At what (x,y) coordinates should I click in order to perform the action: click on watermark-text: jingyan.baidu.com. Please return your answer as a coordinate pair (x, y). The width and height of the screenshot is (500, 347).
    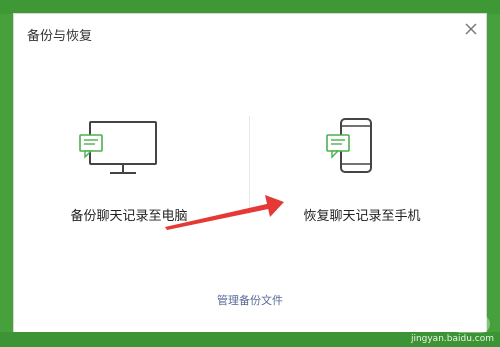
    Looking at the image, I should click on (452, 339).